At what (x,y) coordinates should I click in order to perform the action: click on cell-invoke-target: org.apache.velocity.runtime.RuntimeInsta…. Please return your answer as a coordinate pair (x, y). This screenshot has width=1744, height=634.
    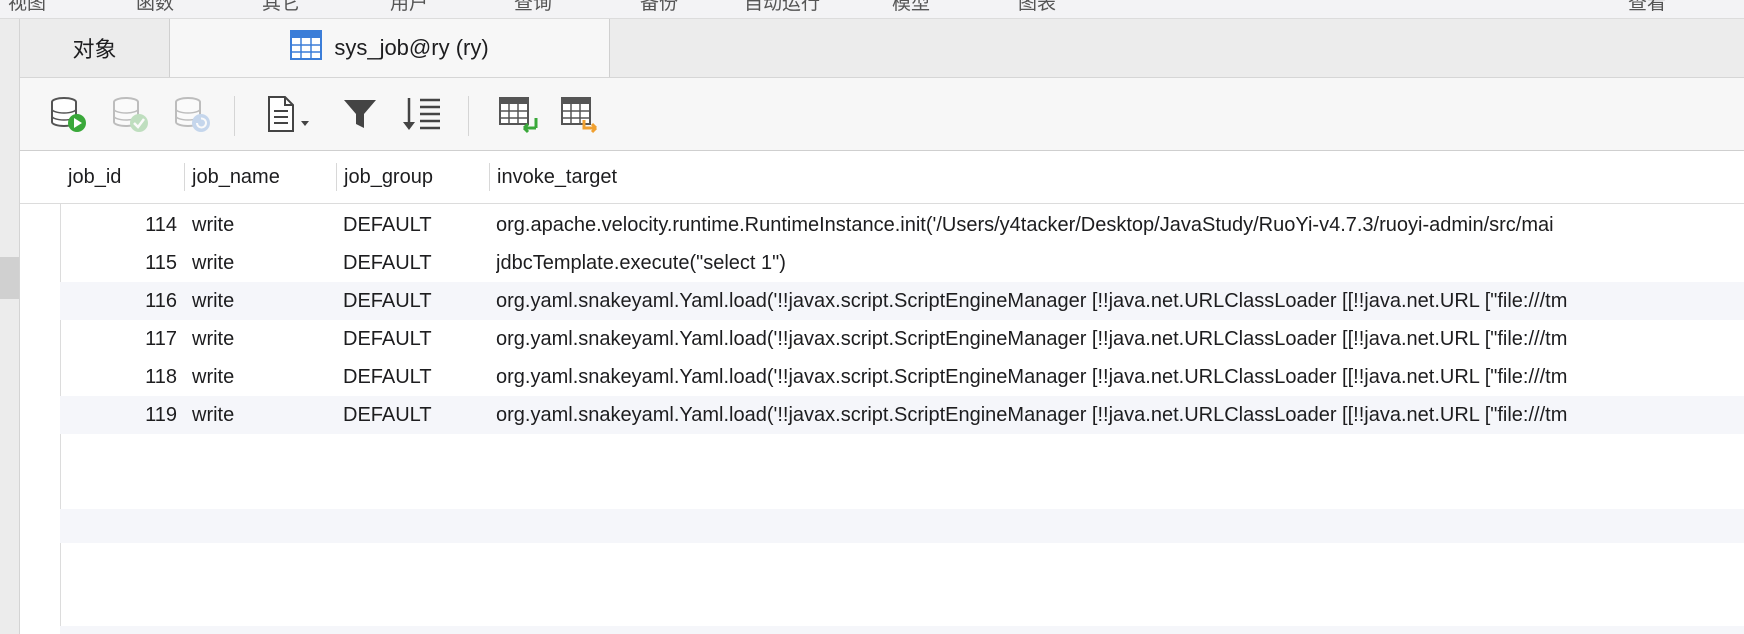
    Looking at the image, I should click on (1120, 225).